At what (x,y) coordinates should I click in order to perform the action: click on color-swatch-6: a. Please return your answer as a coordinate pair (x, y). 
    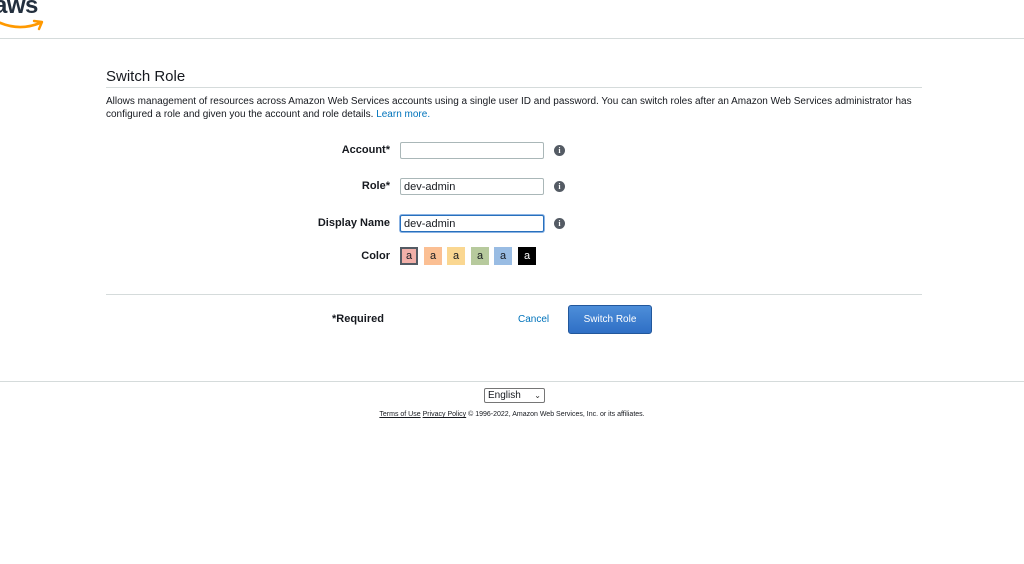
    Looking at the image, I should click on (527, 256).